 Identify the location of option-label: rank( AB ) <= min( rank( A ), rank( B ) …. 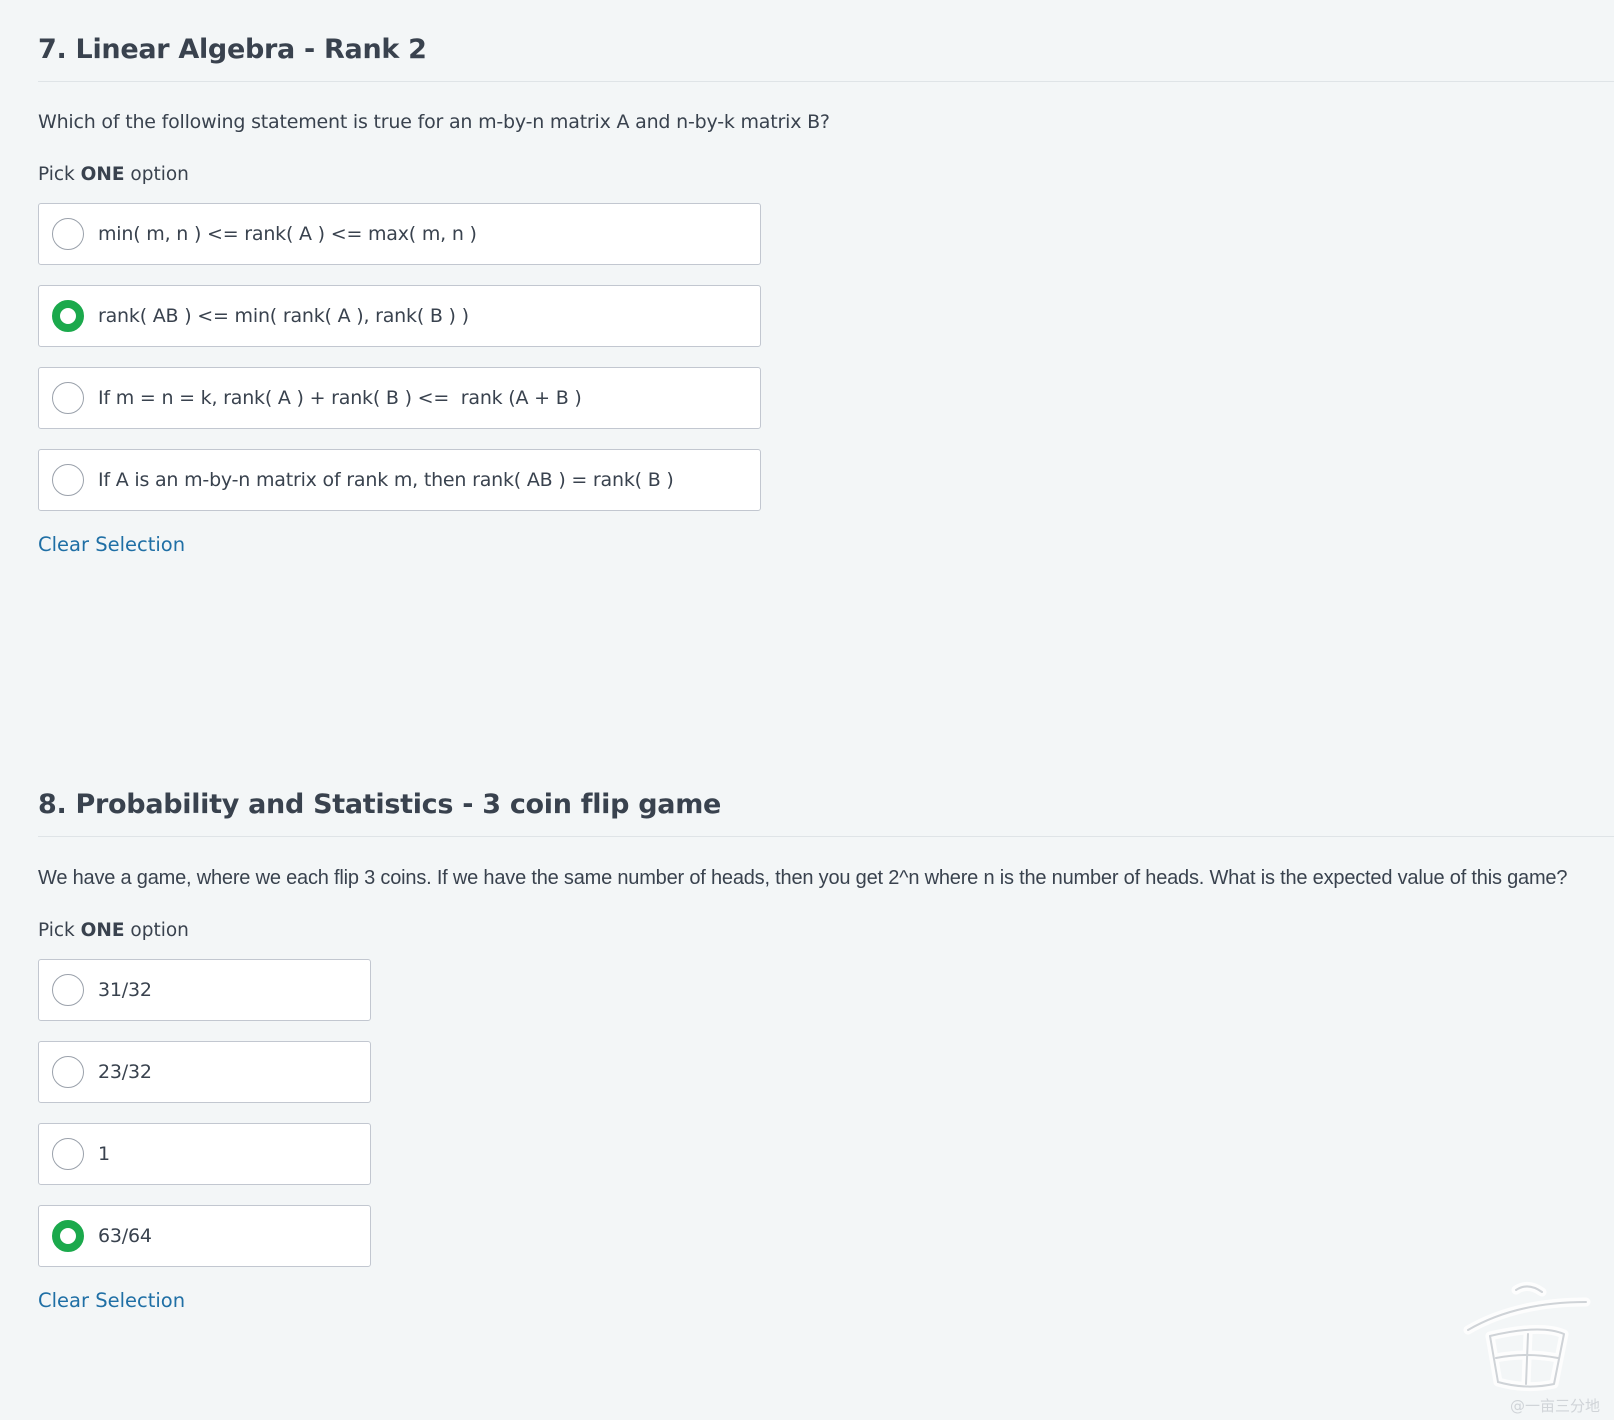
(283, 316).